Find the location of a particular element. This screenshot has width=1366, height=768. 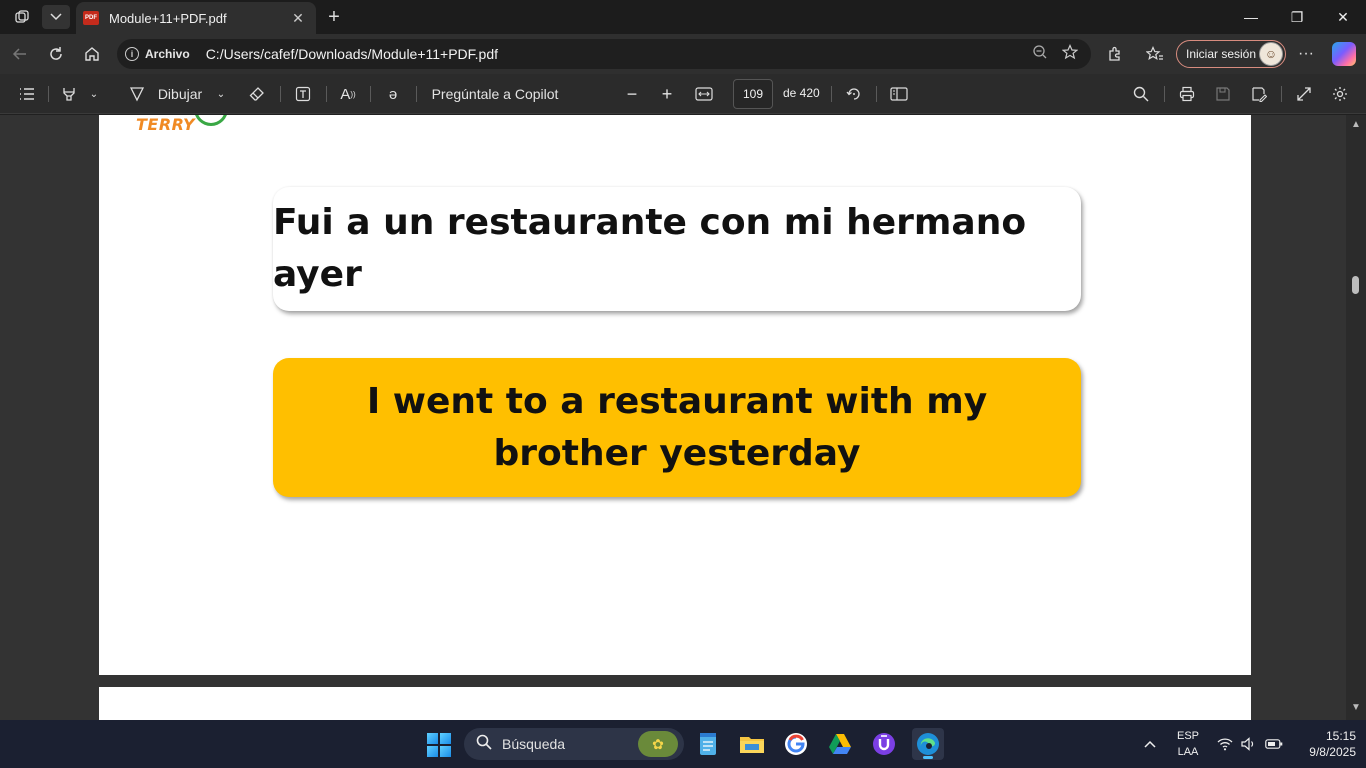

read-aloud-icon: A)) is located at coordinates (348, 94).